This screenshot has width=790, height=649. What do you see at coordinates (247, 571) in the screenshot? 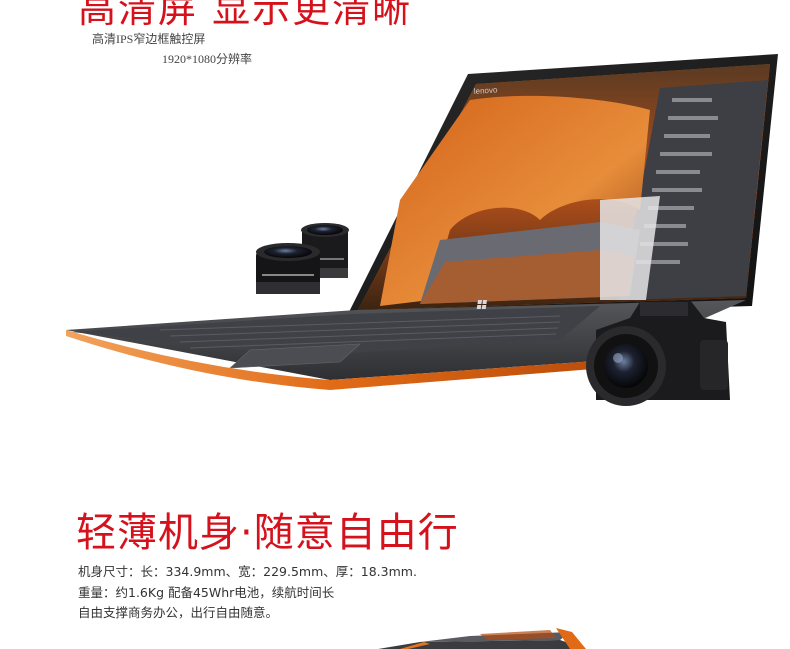
I see `spec-dimensions: 机身尺寸：长：334.9mm、宽：229.5mm、厚：18.3mm.` at bounding box center [247, 571].